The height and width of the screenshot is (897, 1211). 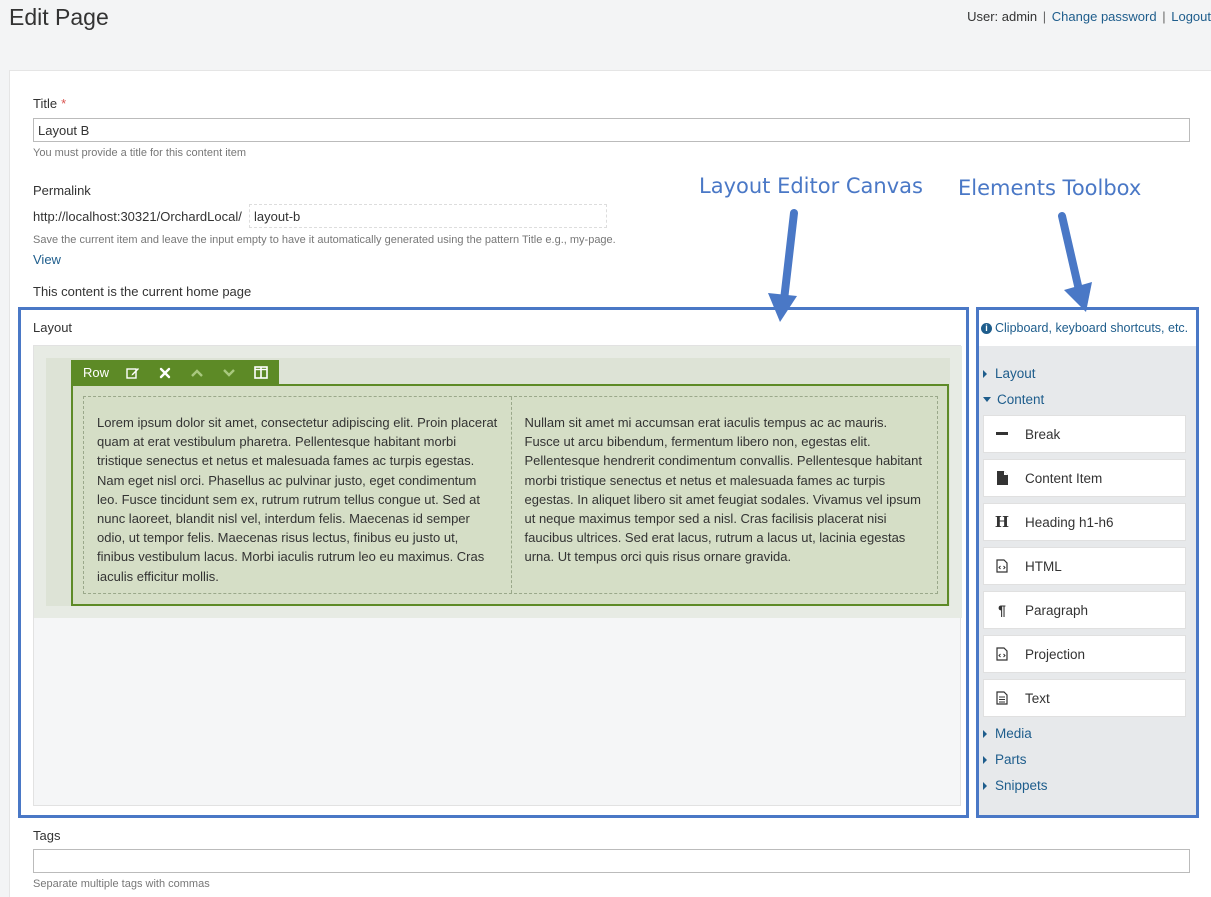 I want to click on tool-break: Break, so click(x=1084, y=434).